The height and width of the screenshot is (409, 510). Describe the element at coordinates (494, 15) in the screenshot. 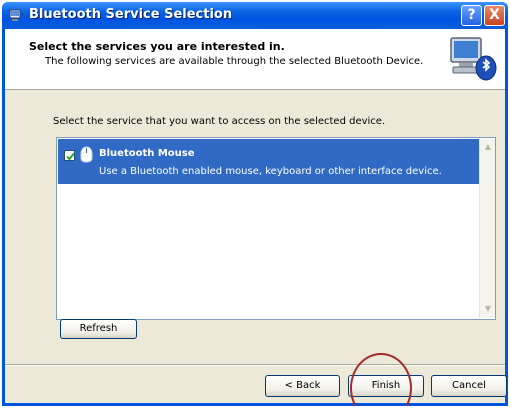

I see `close-button: X` at that location.